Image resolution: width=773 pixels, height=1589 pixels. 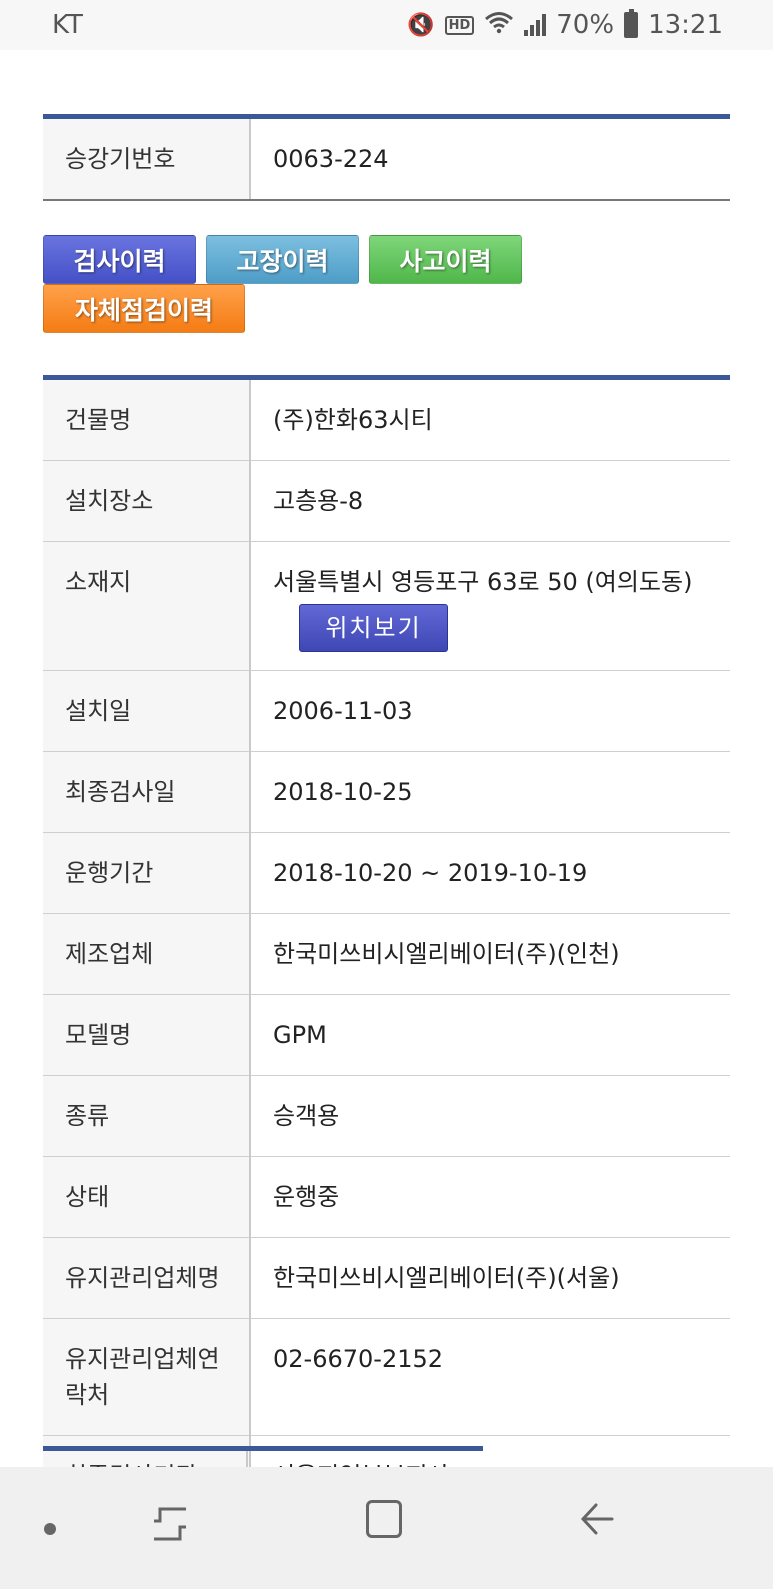 What do you see at coordinates (490, 1278) in the screenshot?
I see `maintenance-company-value: 한국미쓰비시엘리베이터(주)(서울)` at bounding box center [490, 1278].